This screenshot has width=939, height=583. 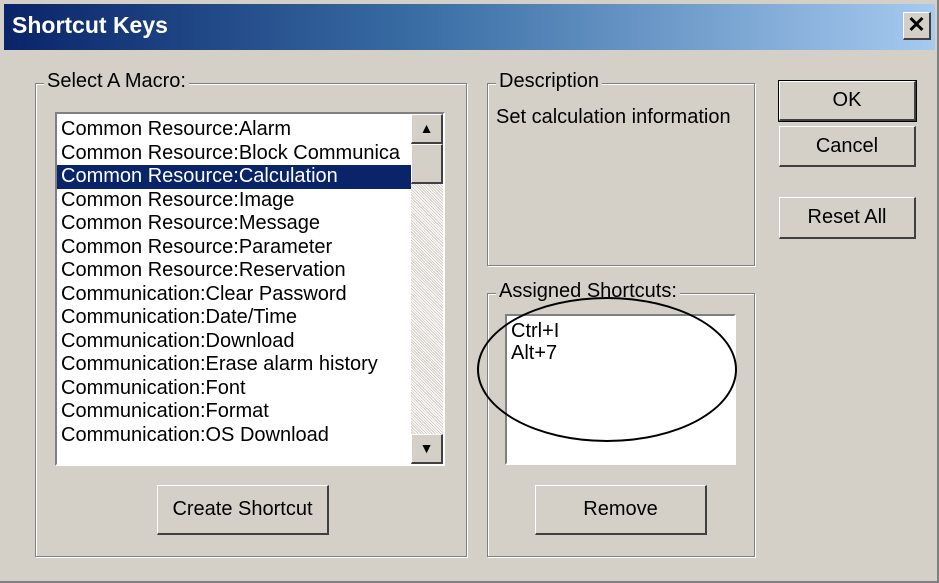 I want to click on macro-list-item: Communication:Format, so click(x=234, y=412).